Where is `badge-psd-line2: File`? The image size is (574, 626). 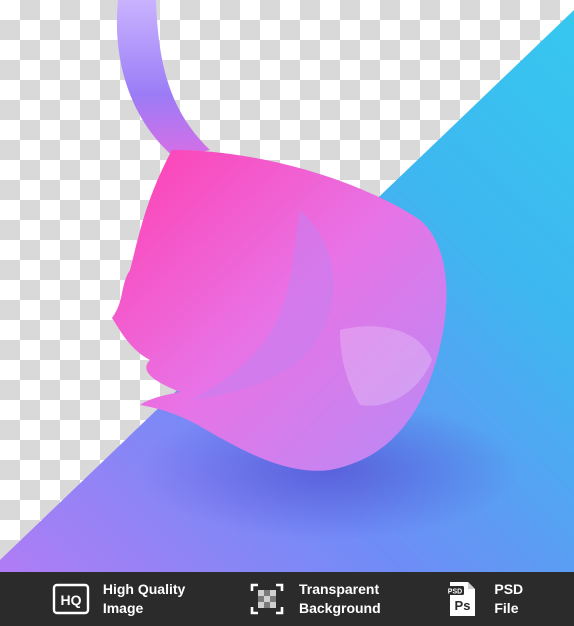 badge-psd-line2: File is located at coordinates (506, 608).